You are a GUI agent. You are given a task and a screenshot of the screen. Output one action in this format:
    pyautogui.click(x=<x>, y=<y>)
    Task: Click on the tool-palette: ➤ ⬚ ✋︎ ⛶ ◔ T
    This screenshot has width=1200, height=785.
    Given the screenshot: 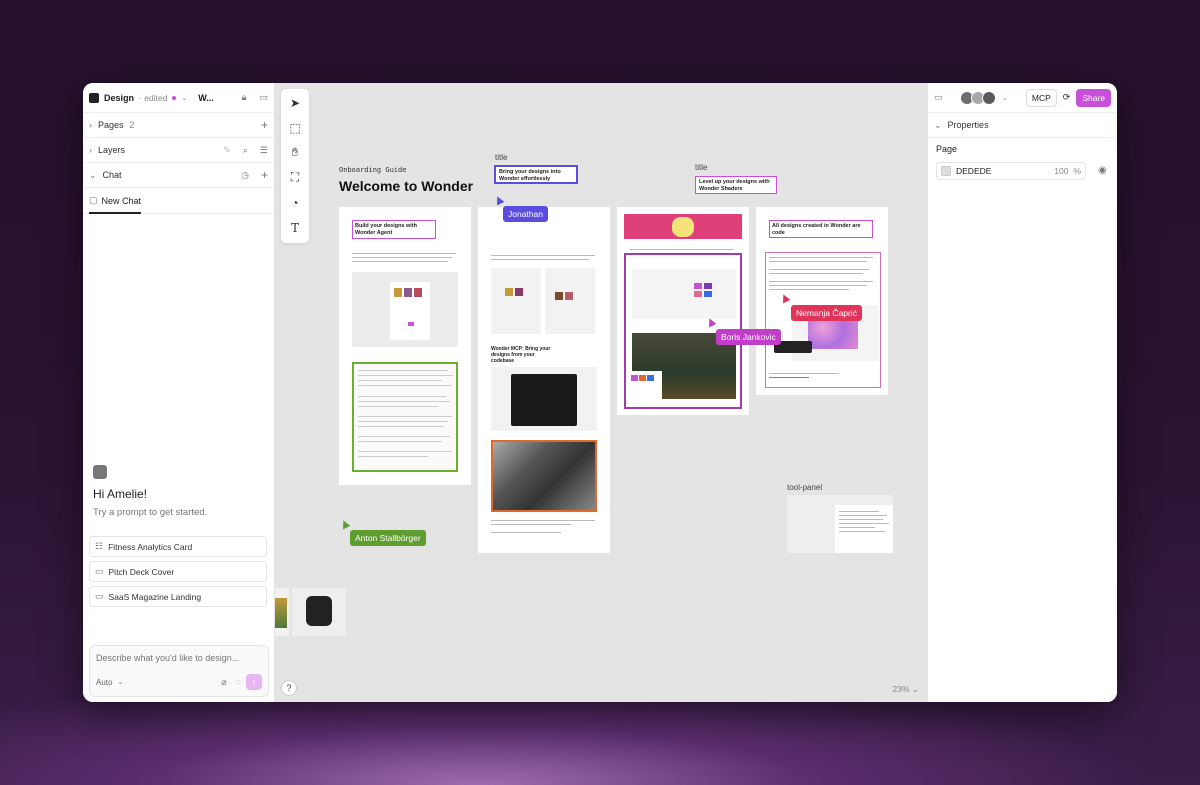 What is the action you would take?
    pyautogui.click(x=295, y=166)
    